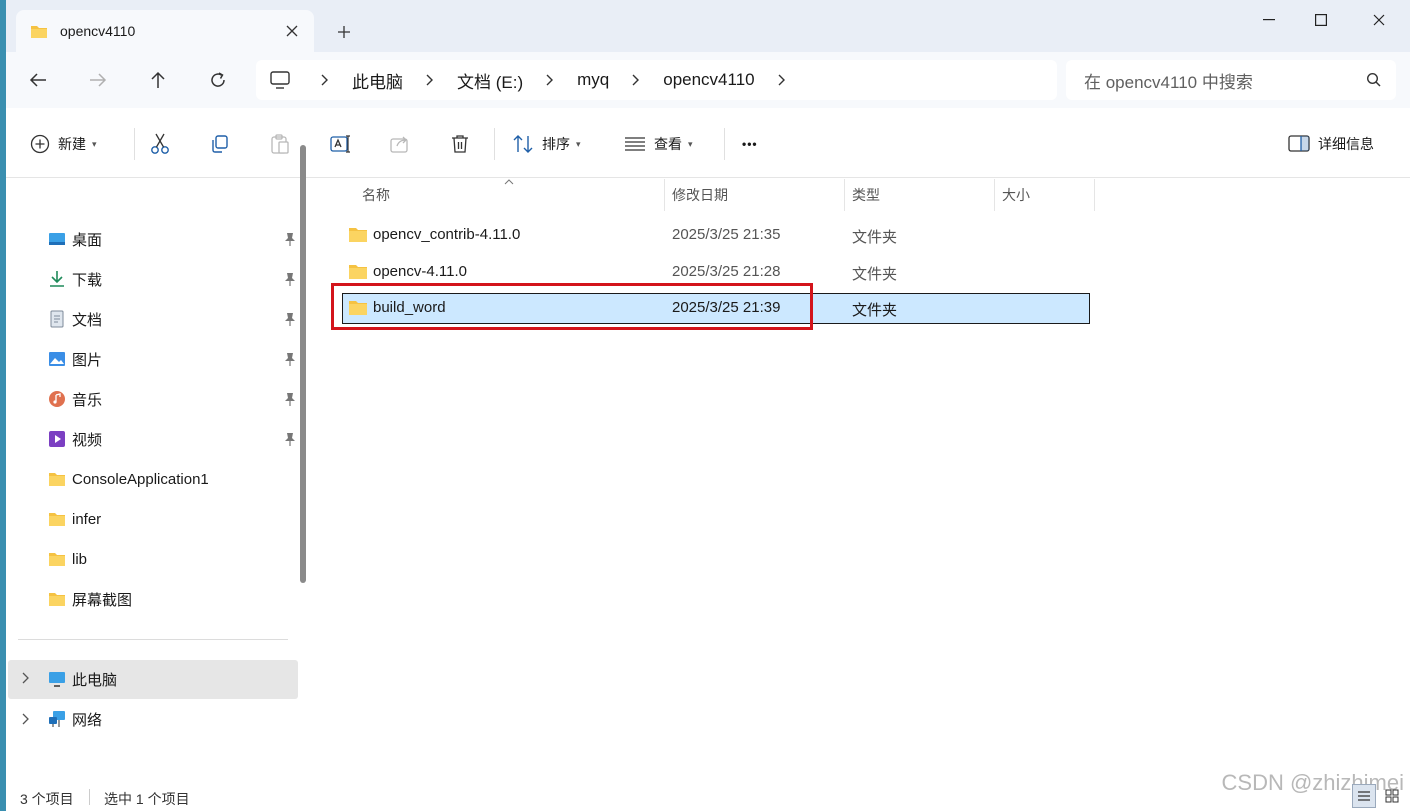  What do you see at coordinates (1346, 144) in the screenshot?
I see `details-label: 详细信息` at bounding box center [1346, 144].